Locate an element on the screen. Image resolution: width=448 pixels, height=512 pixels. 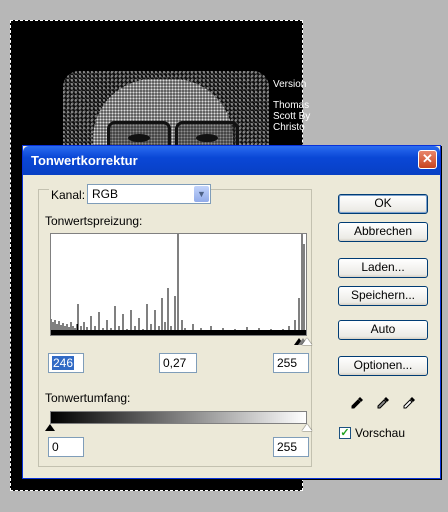
black-eyedropper-icon is located at coordinates (357, 403).